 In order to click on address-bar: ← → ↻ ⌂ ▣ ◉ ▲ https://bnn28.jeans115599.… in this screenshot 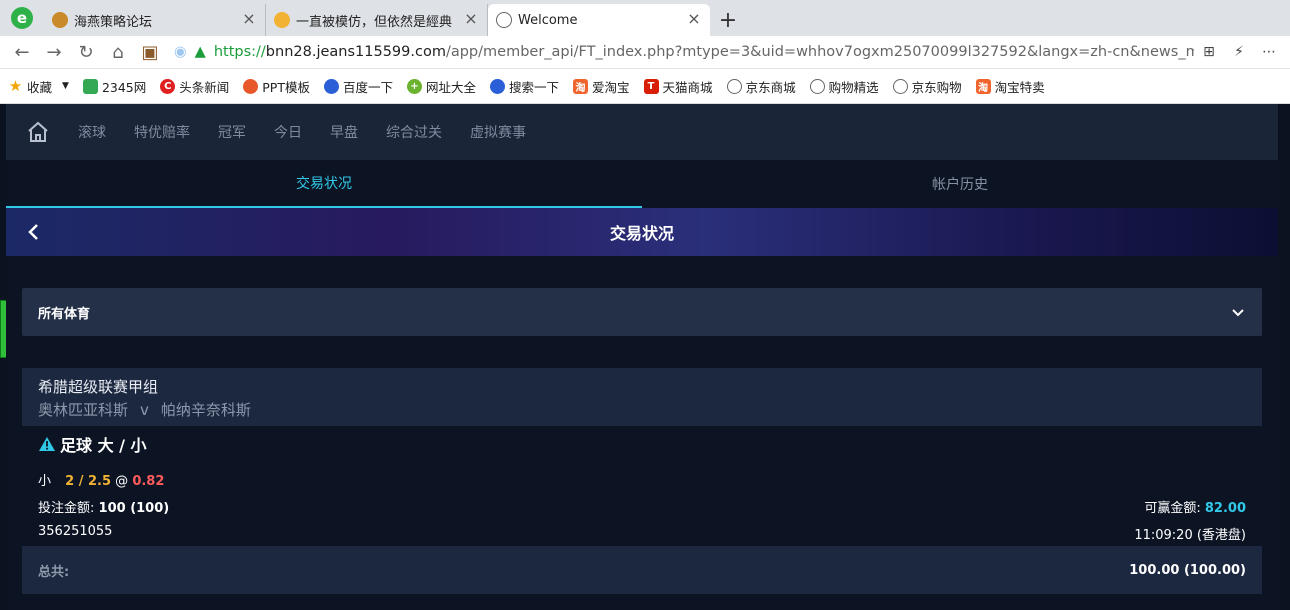, I will do `click(645, 52)`.